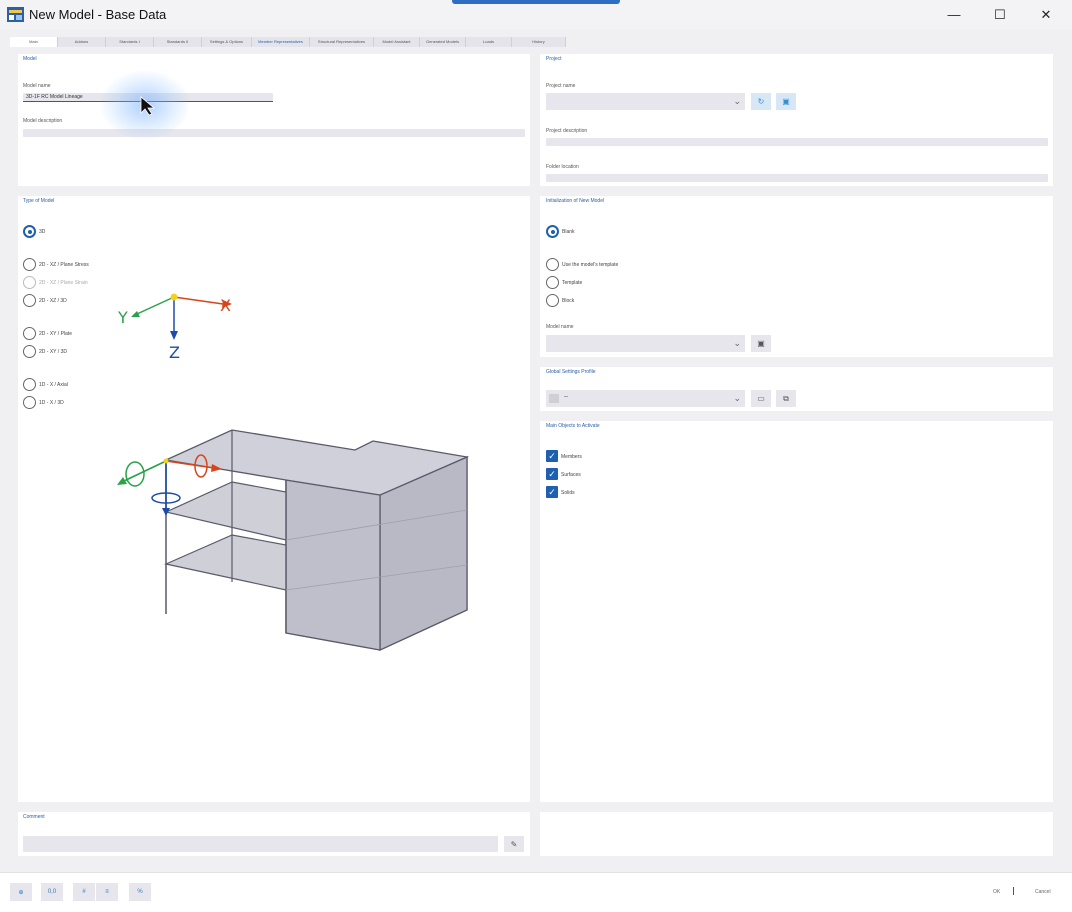  I want to click on list-button: ≡, so click(107, 892).